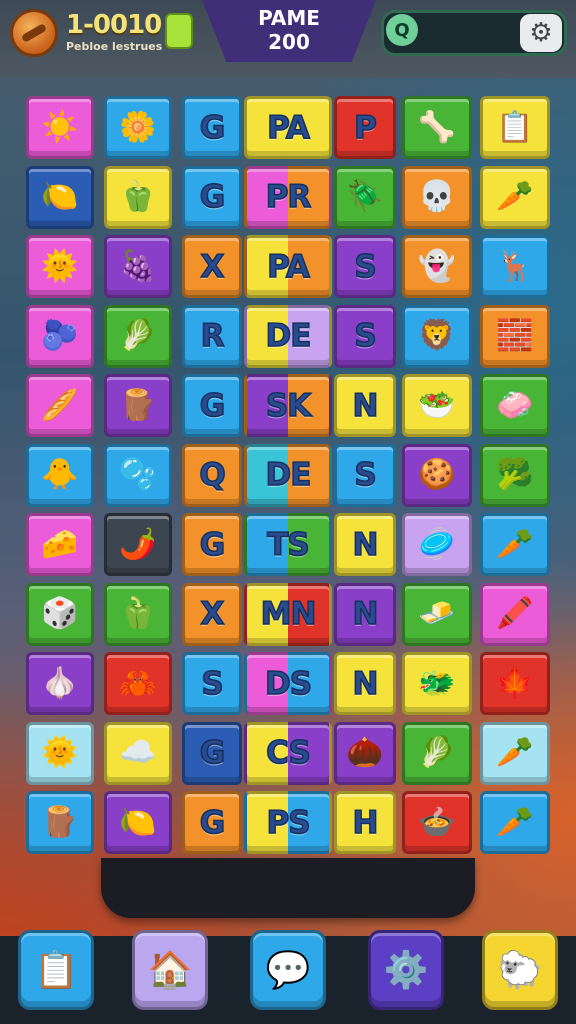 This screenshot has height=1024, width=576. Describe the element at coordinates (365, 197) in the screenshot. I see `item-tile: 🪲` at that location.